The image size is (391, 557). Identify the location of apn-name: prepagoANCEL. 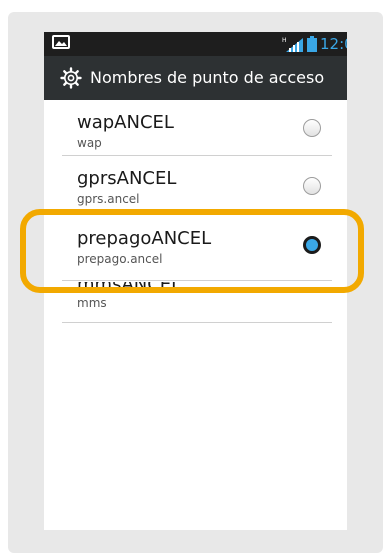
(144, 238).